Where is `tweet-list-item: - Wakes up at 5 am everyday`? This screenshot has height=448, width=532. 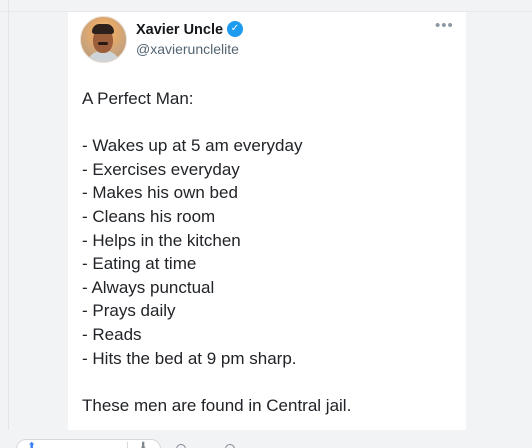
tweet-list-item: - Wakes up at 5 am everyday is located at coordinates (192, 146).